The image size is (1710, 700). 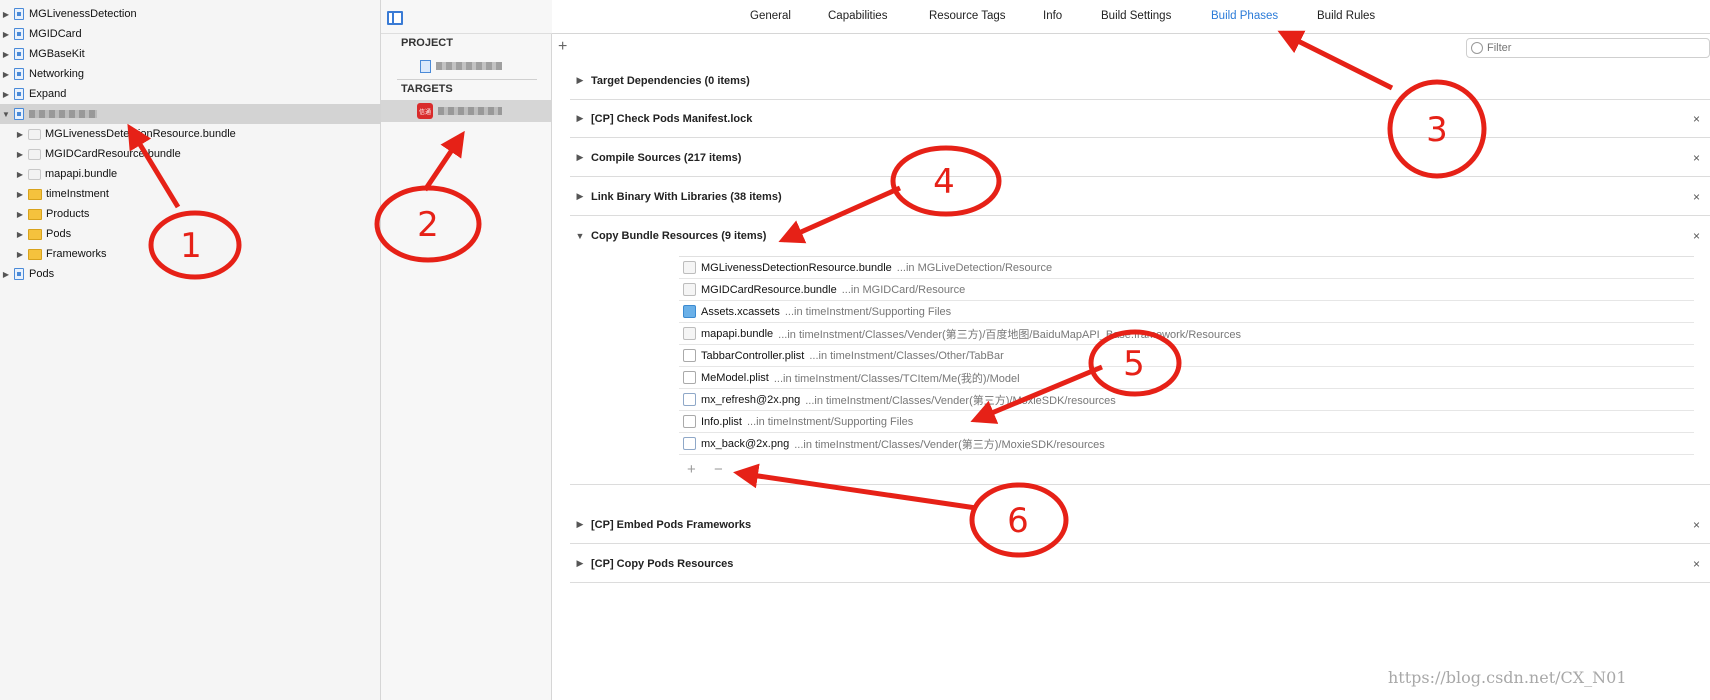 I want to click on sidebar-toggle-icon, so click(x=395, y=18).